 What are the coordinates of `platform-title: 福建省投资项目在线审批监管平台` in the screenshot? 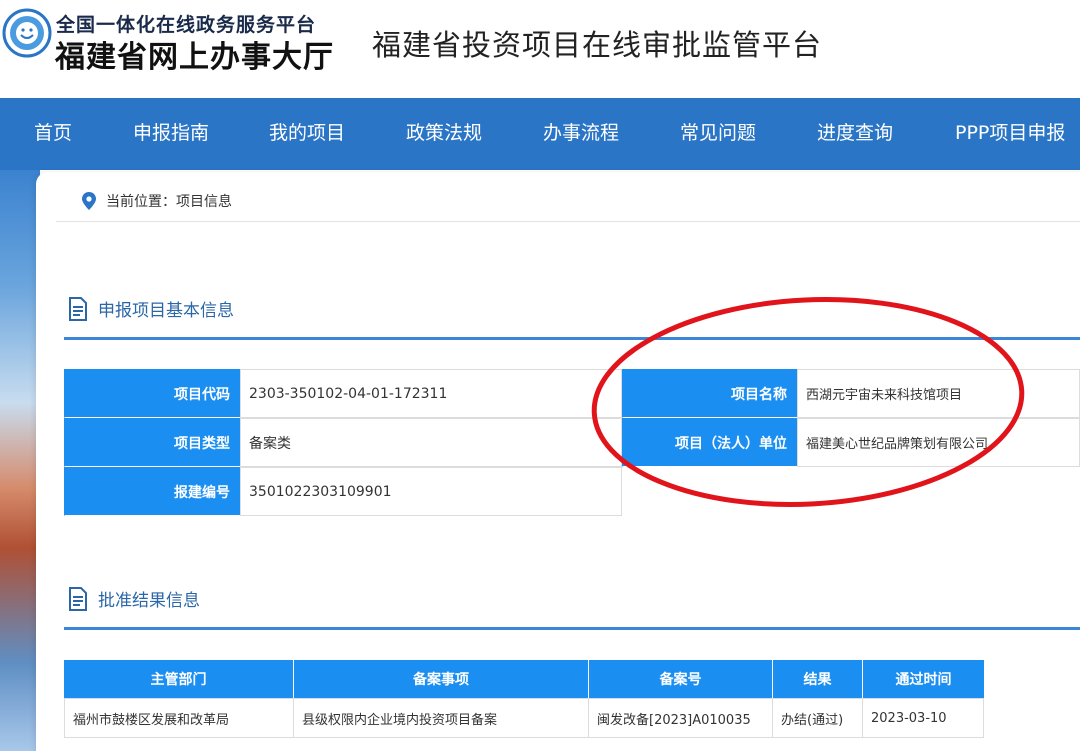 It's located at (597, 45).